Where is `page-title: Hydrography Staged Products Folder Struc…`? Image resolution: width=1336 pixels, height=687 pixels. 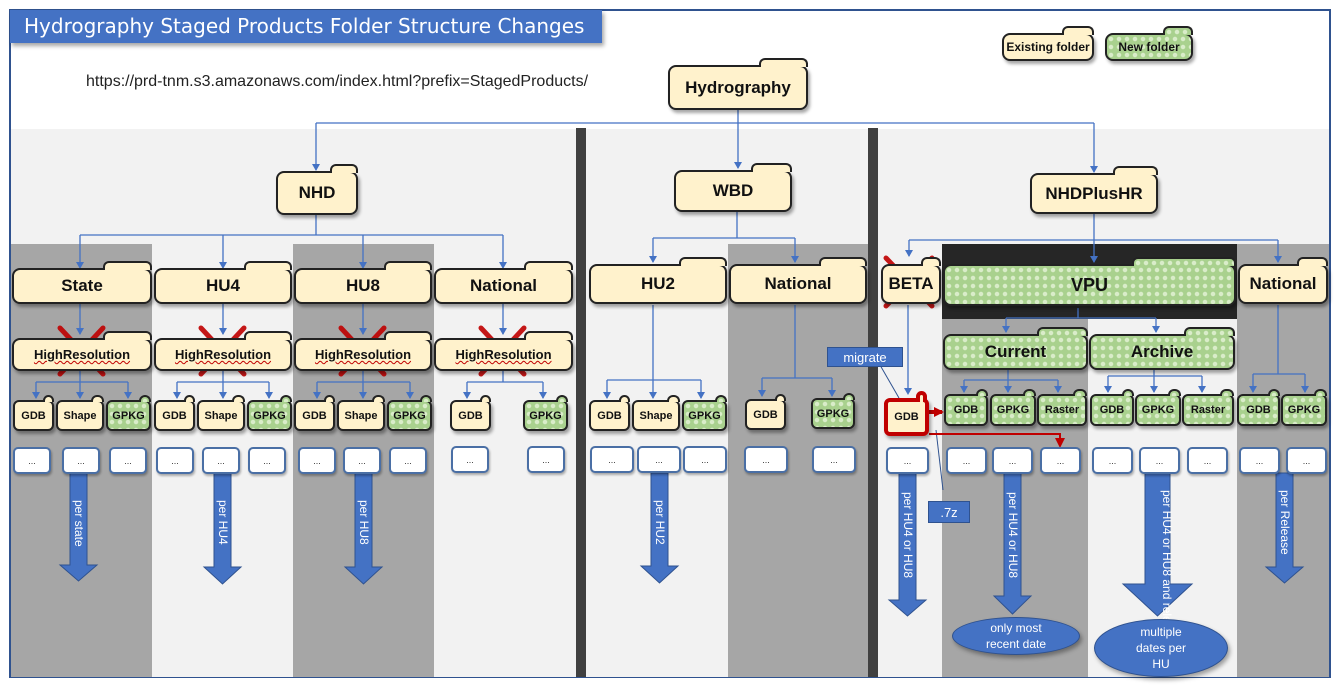 page-title: Hydrography Staged Products Folder Struc… is located at coordinates (306, 26).